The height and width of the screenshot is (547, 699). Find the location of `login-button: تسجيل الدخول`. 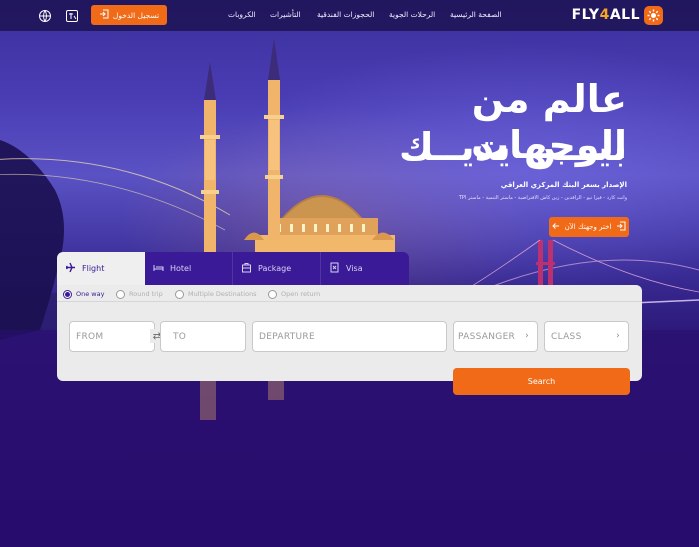

login-button: تسجيل الدخول is located at coordinates (129, 15).